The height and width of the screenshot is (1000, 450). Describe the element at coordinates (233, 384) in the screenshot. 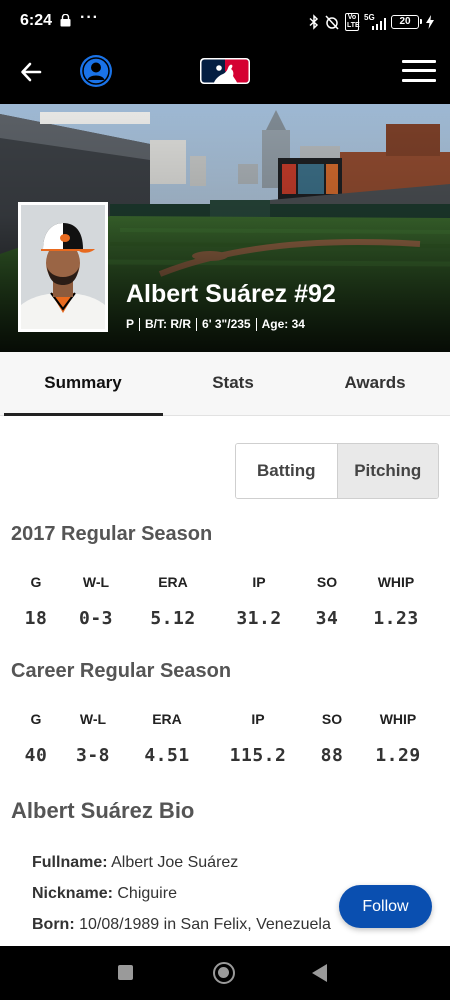

I see `tab-stats: Stats` at that location.